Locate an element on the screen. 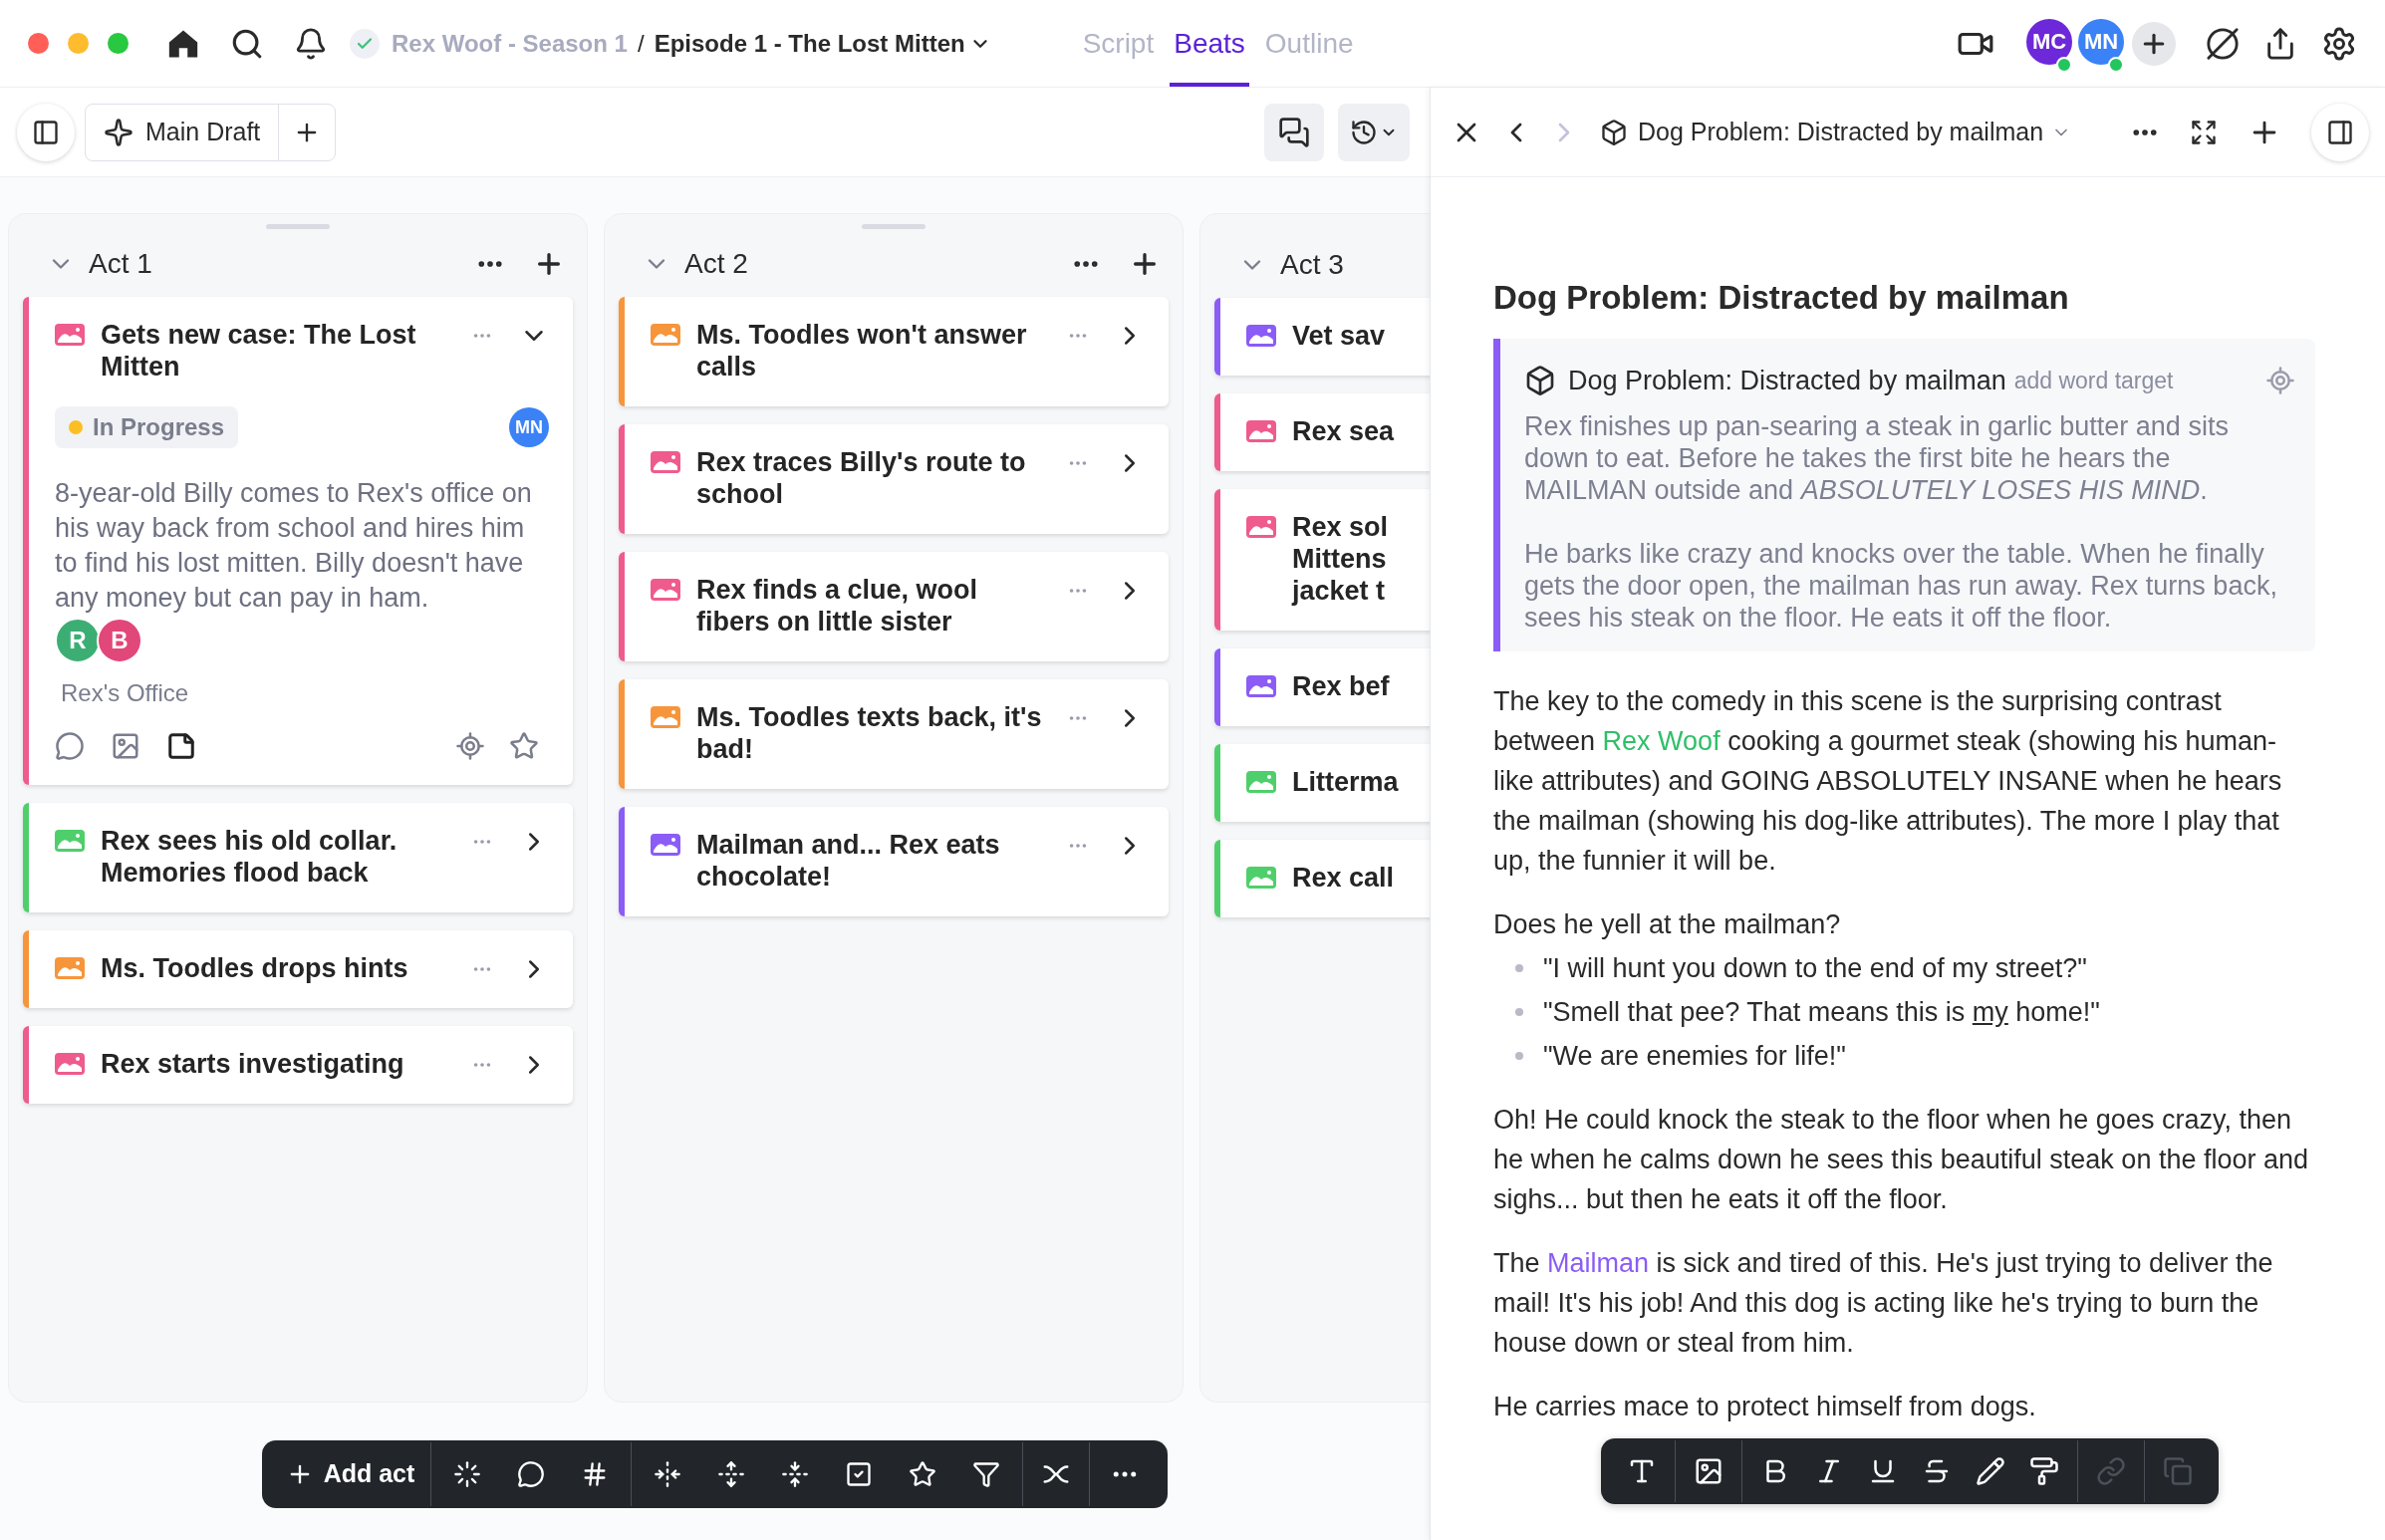 The width and height of the screenshot is (2385, 1540). beat-card: Mailman and... Rex eats chocolate! is located at coordinates (894, 861).